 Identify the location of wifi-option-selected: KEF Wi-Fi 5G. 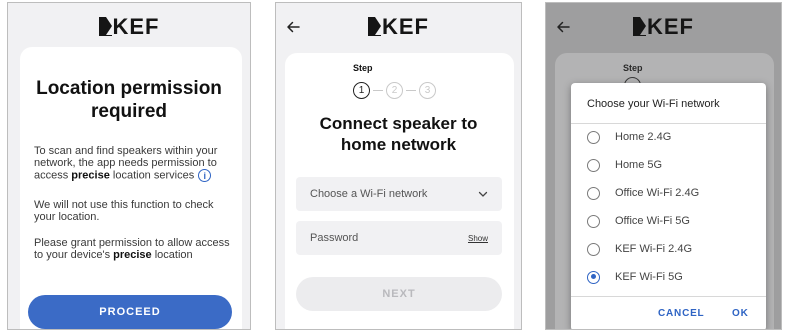
(635, 277).